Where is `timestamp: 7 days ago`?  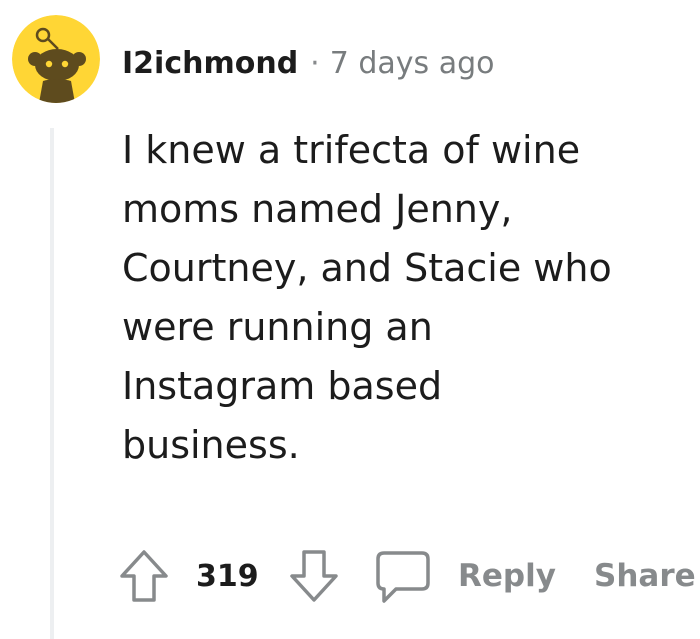
timestamp: 7 days ago is located at coordinates (412, 63).